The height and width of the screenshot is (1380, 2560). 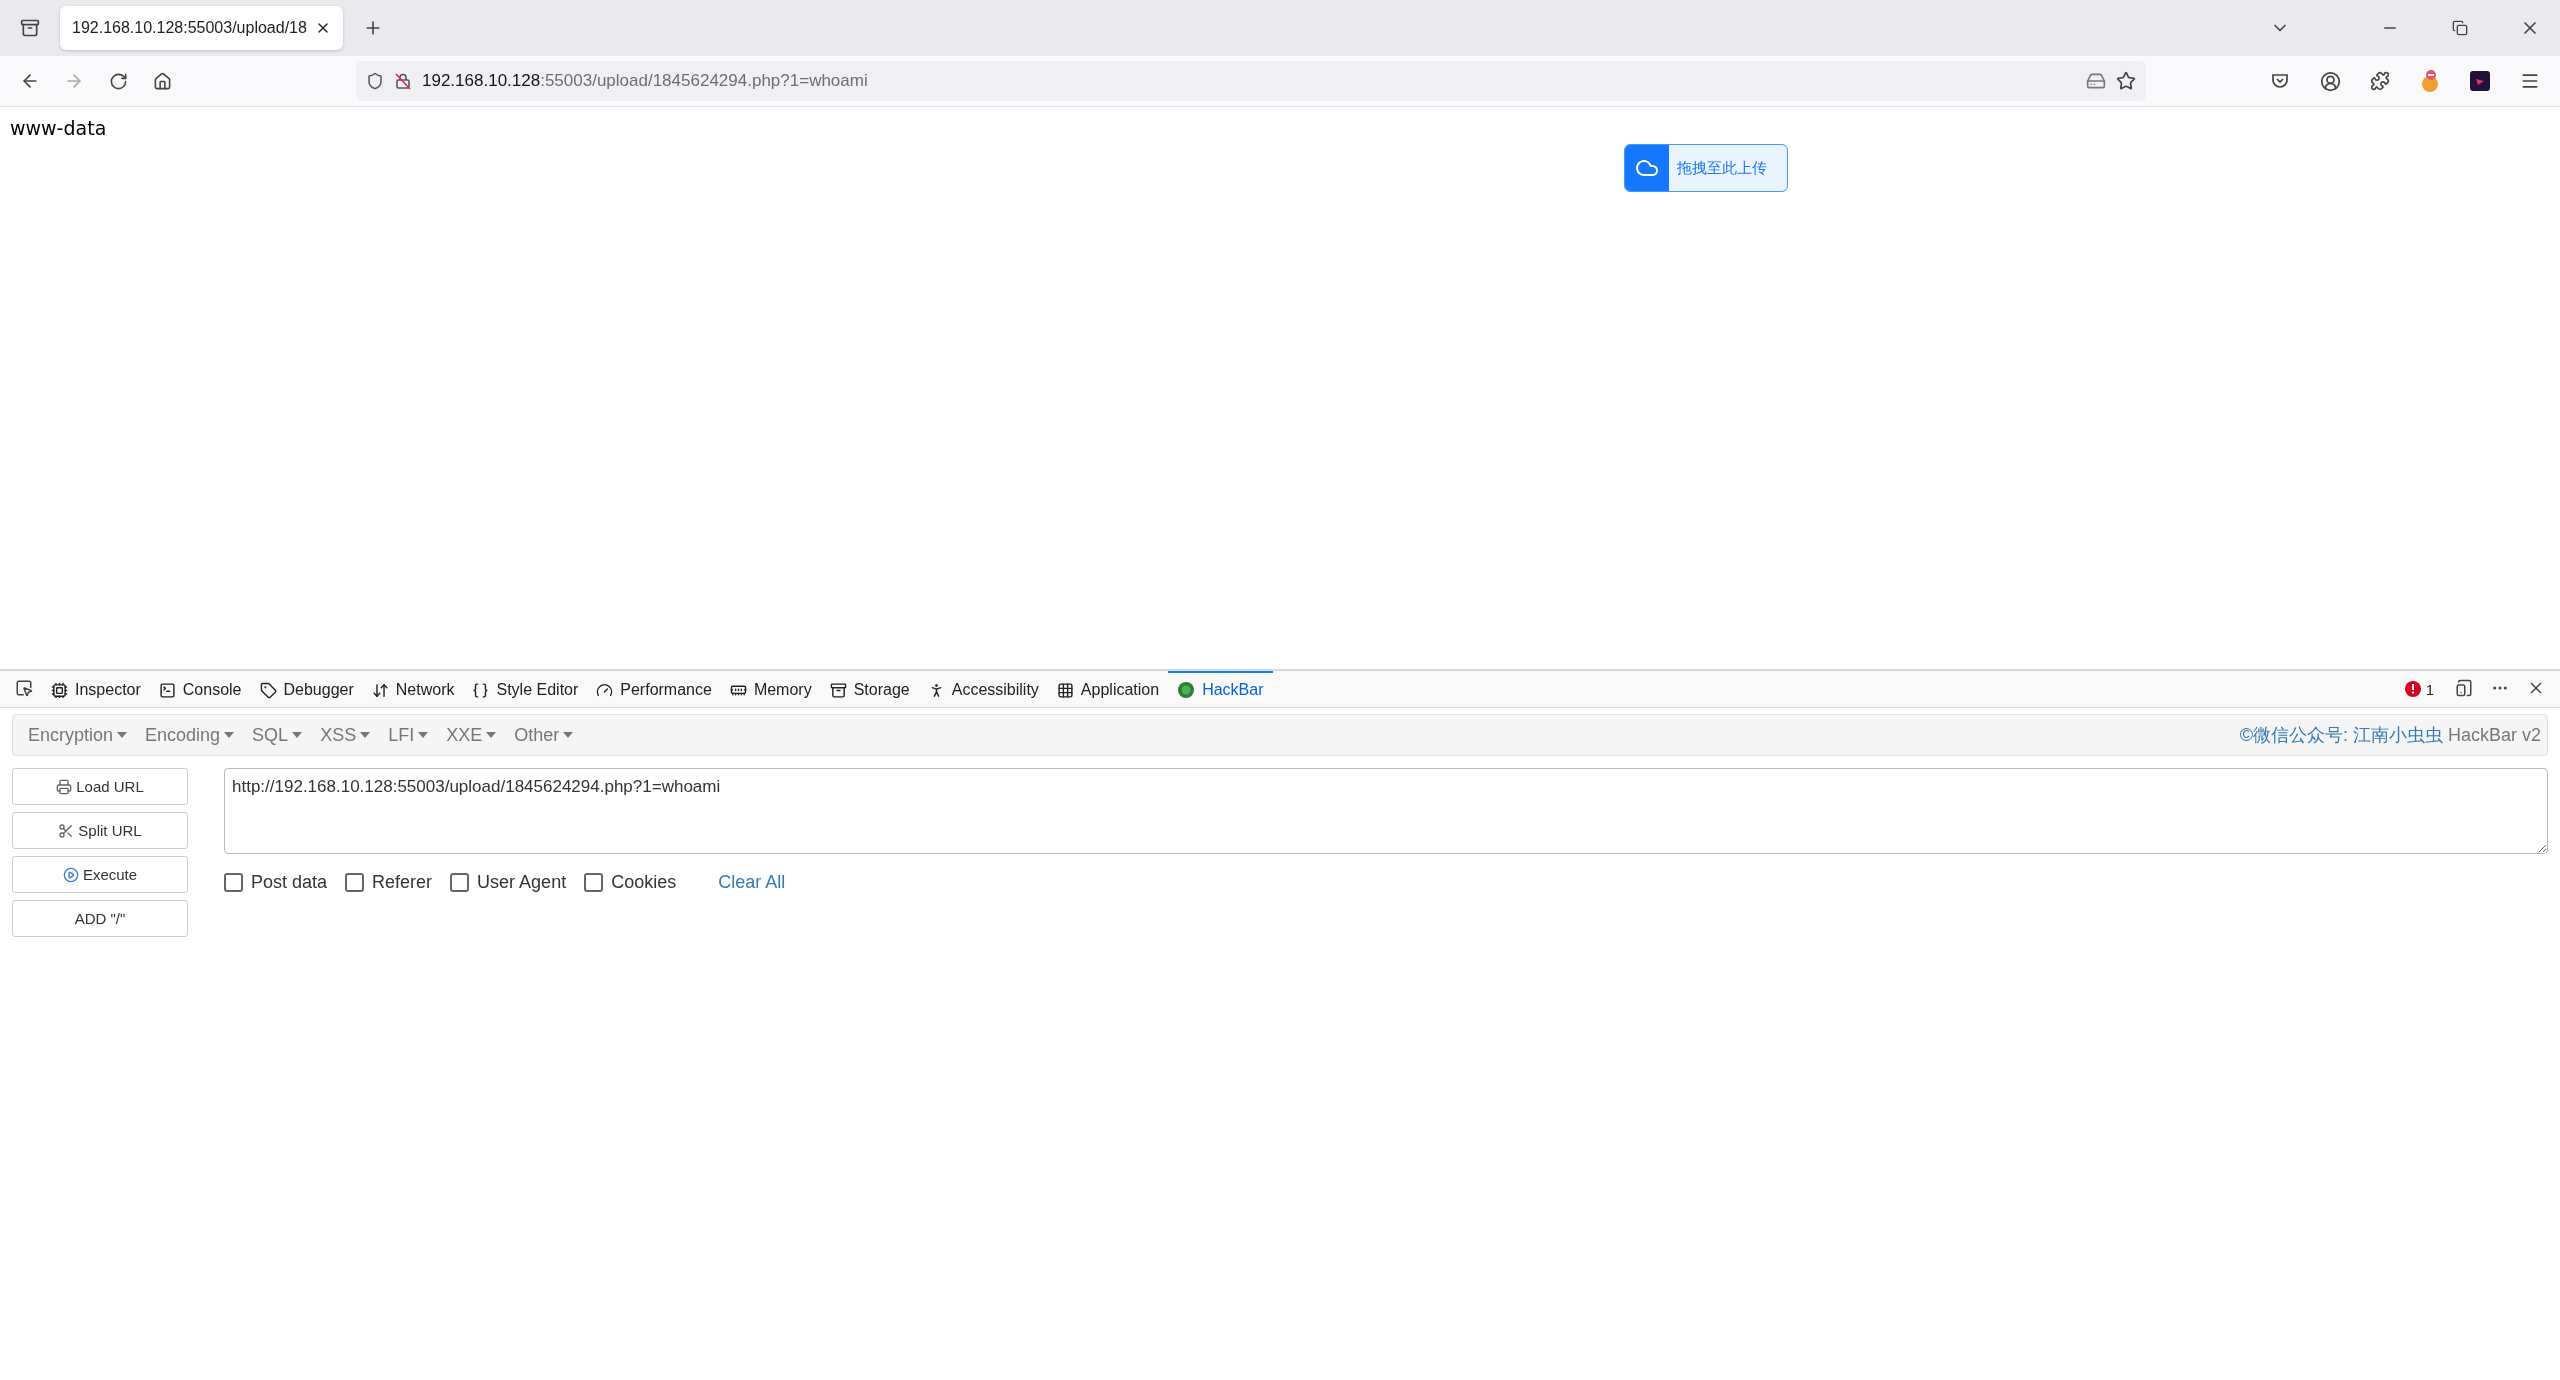 I want to click on url-input: http://192.168.10.128:55003/upload/1845624294.php?1=whoami, so click(x=1386, y=811).